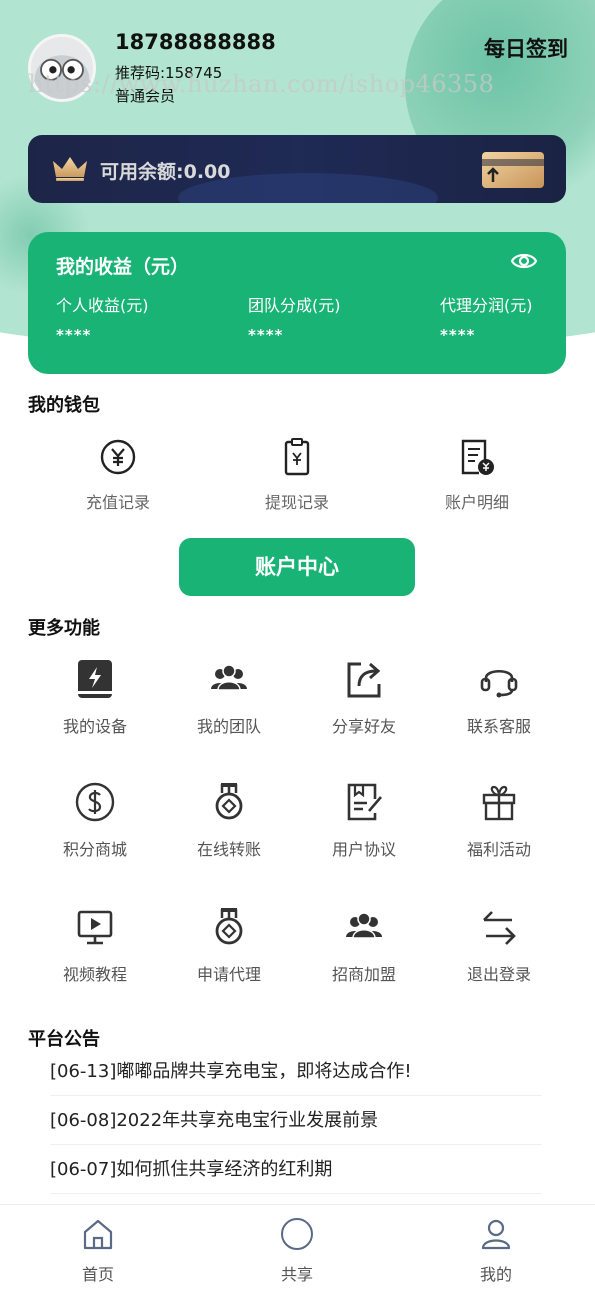 This screenshot has height=1291, width=595. Describe the element at coordinates (496, 1251) in the screenshot. I see `tab-mine: 我的` at that location.